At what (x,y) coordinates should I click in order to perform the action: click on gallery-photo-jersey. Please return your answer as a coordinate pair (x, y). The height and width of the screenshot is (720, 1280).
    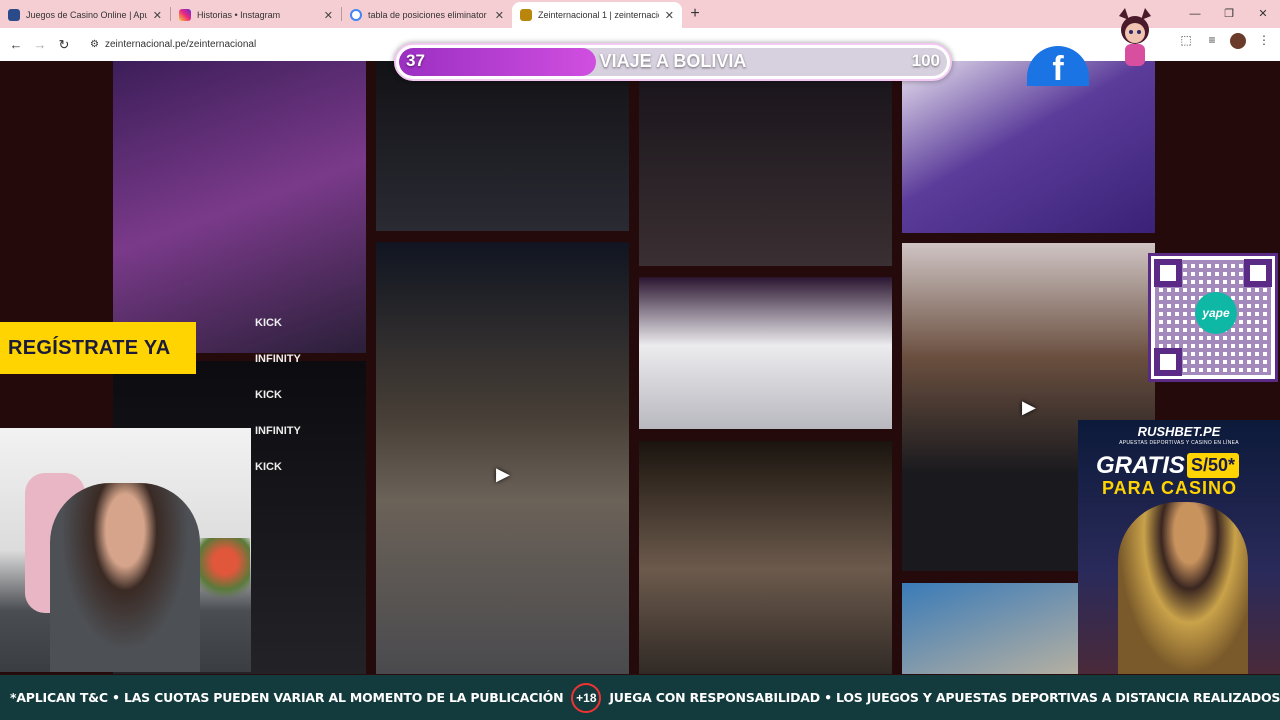
    Looking at the image, I should click on (1028, 147).